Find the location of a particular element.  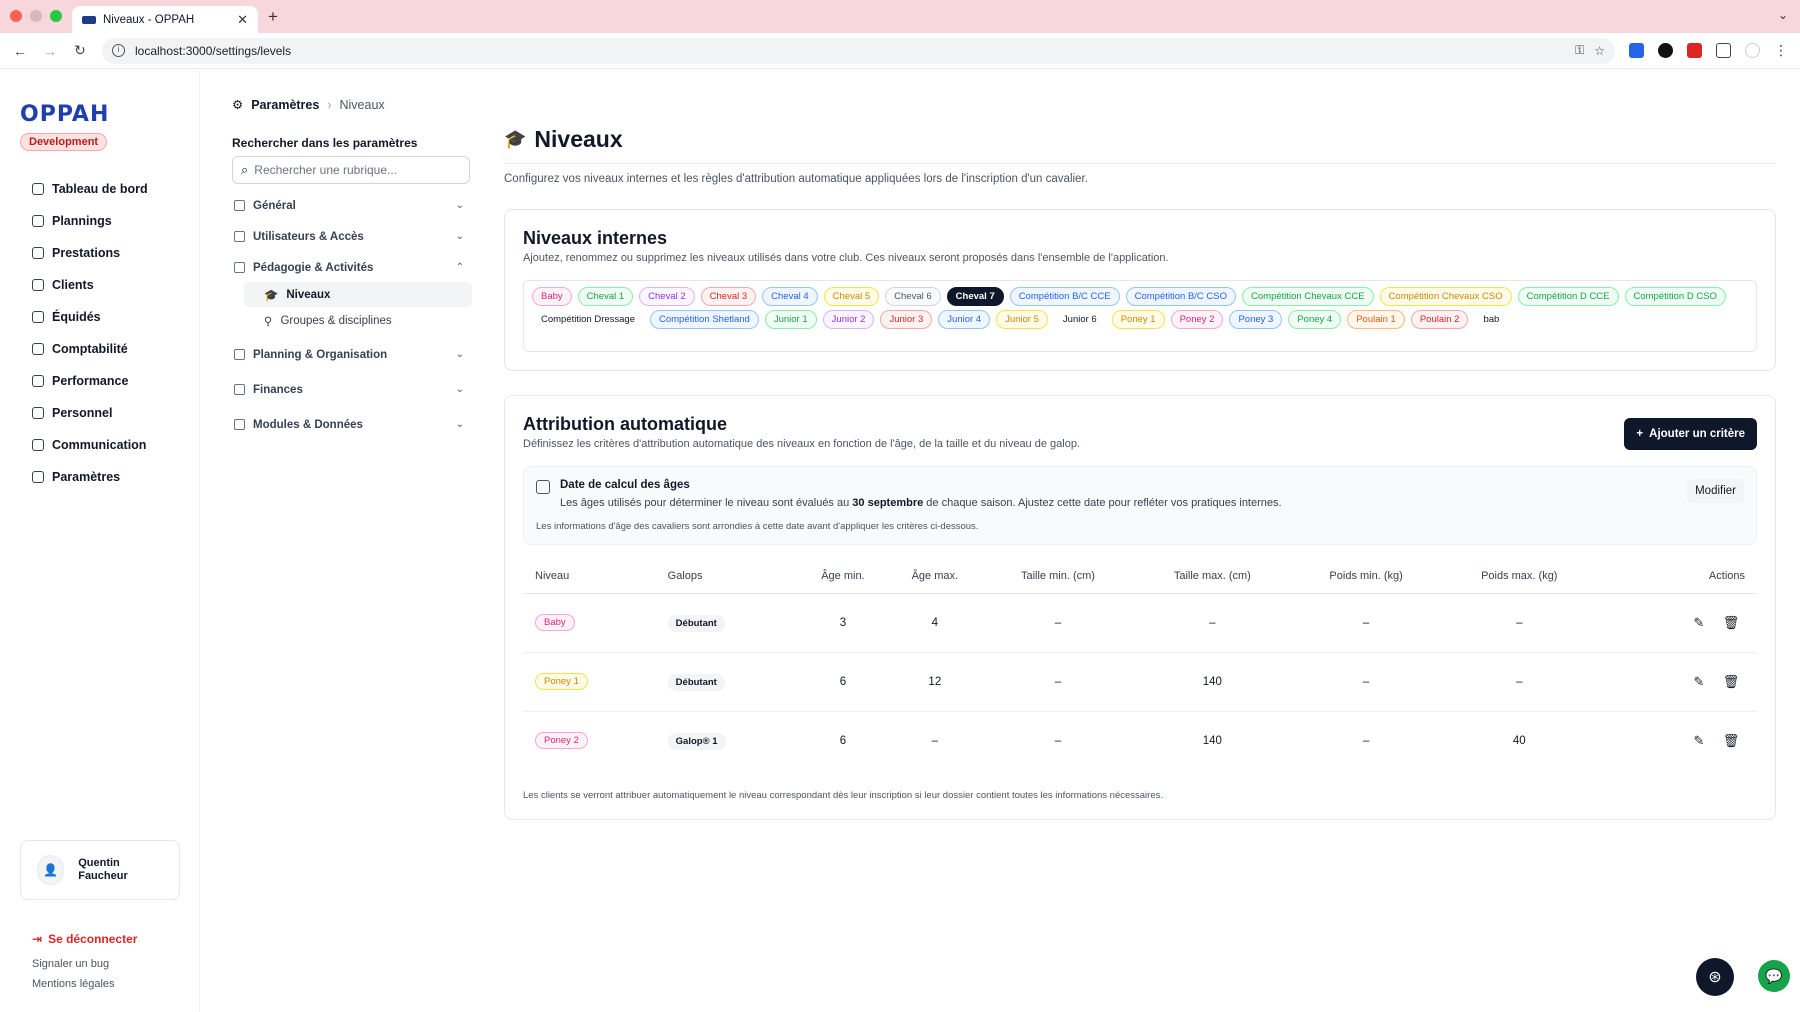

level-chip: Poney 3 is located at coordinates (1256, 319).